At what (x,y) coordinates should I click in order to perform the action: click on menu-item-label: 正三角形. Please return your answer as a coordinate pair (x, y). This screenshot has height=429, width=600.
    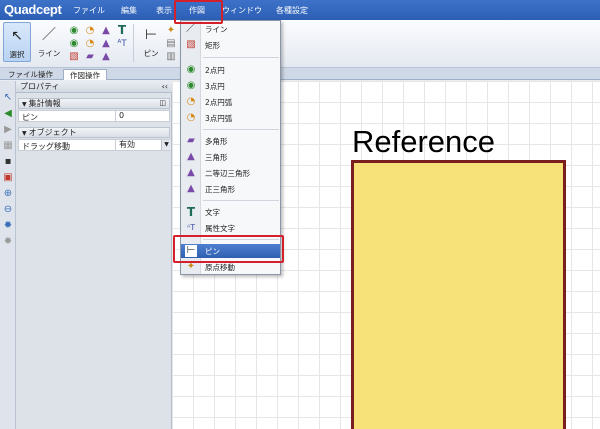
    Looking at the image, I should click on (220, 189).